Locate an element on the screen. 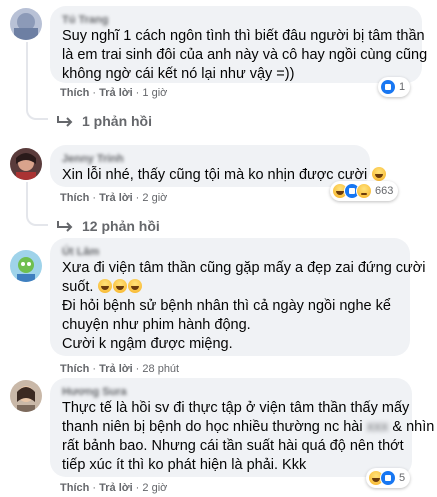  comment-actions: Thích · Trả lời · 1 giờ is located at coordinates (114, 93).